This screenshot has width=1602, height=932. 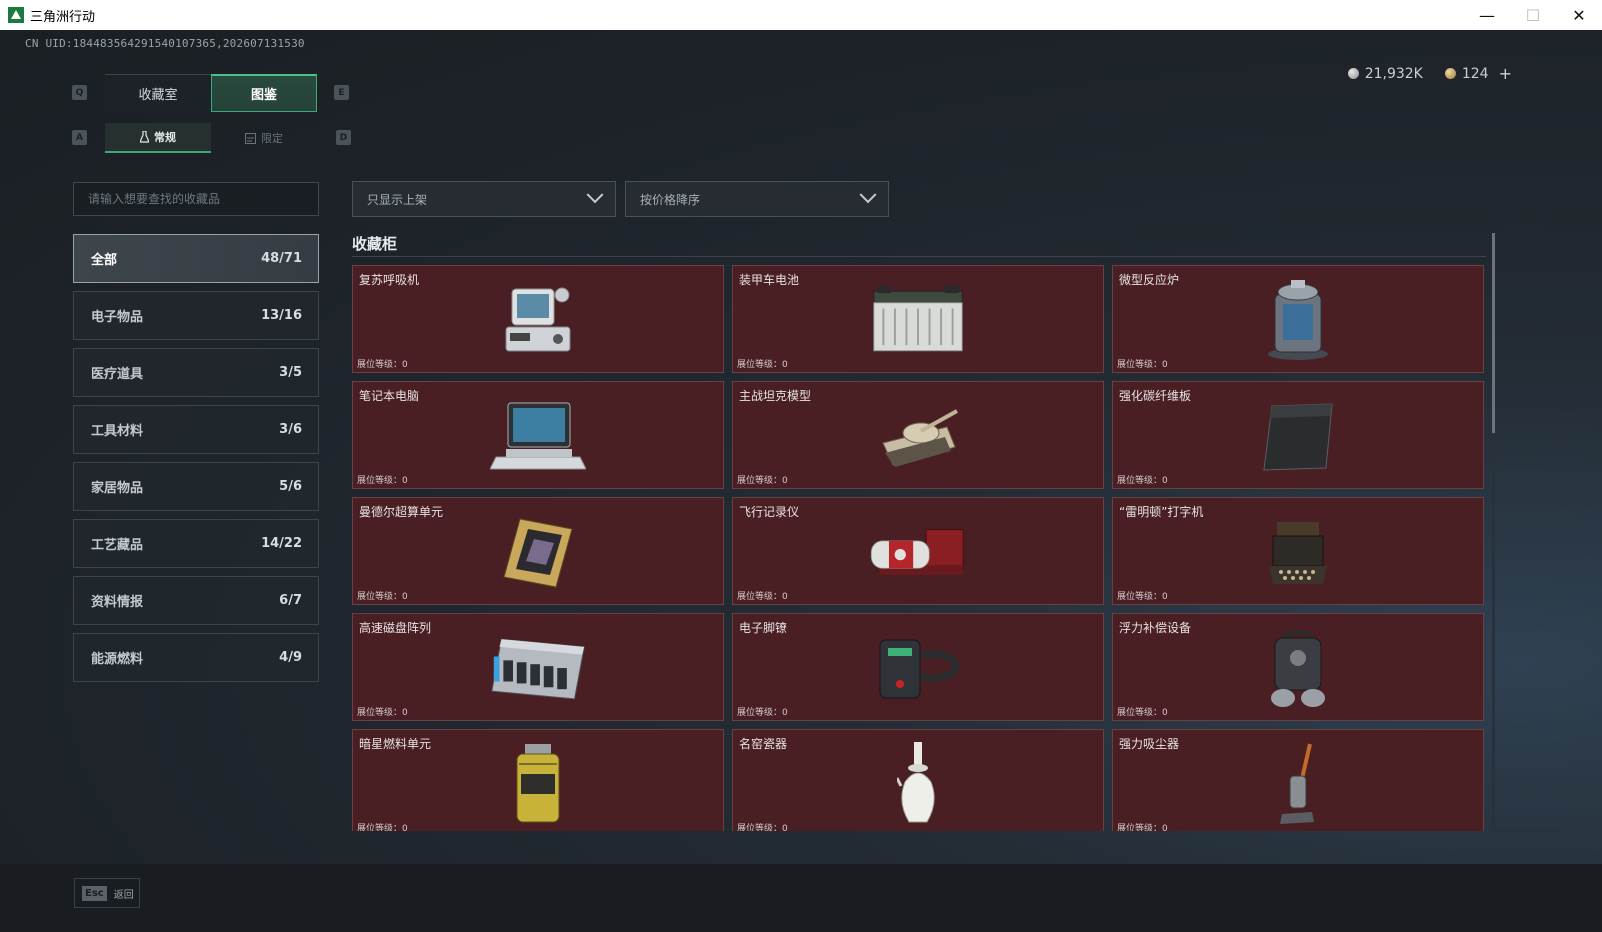 I want to click on category-label: 全部, so click(x=104, y=260).